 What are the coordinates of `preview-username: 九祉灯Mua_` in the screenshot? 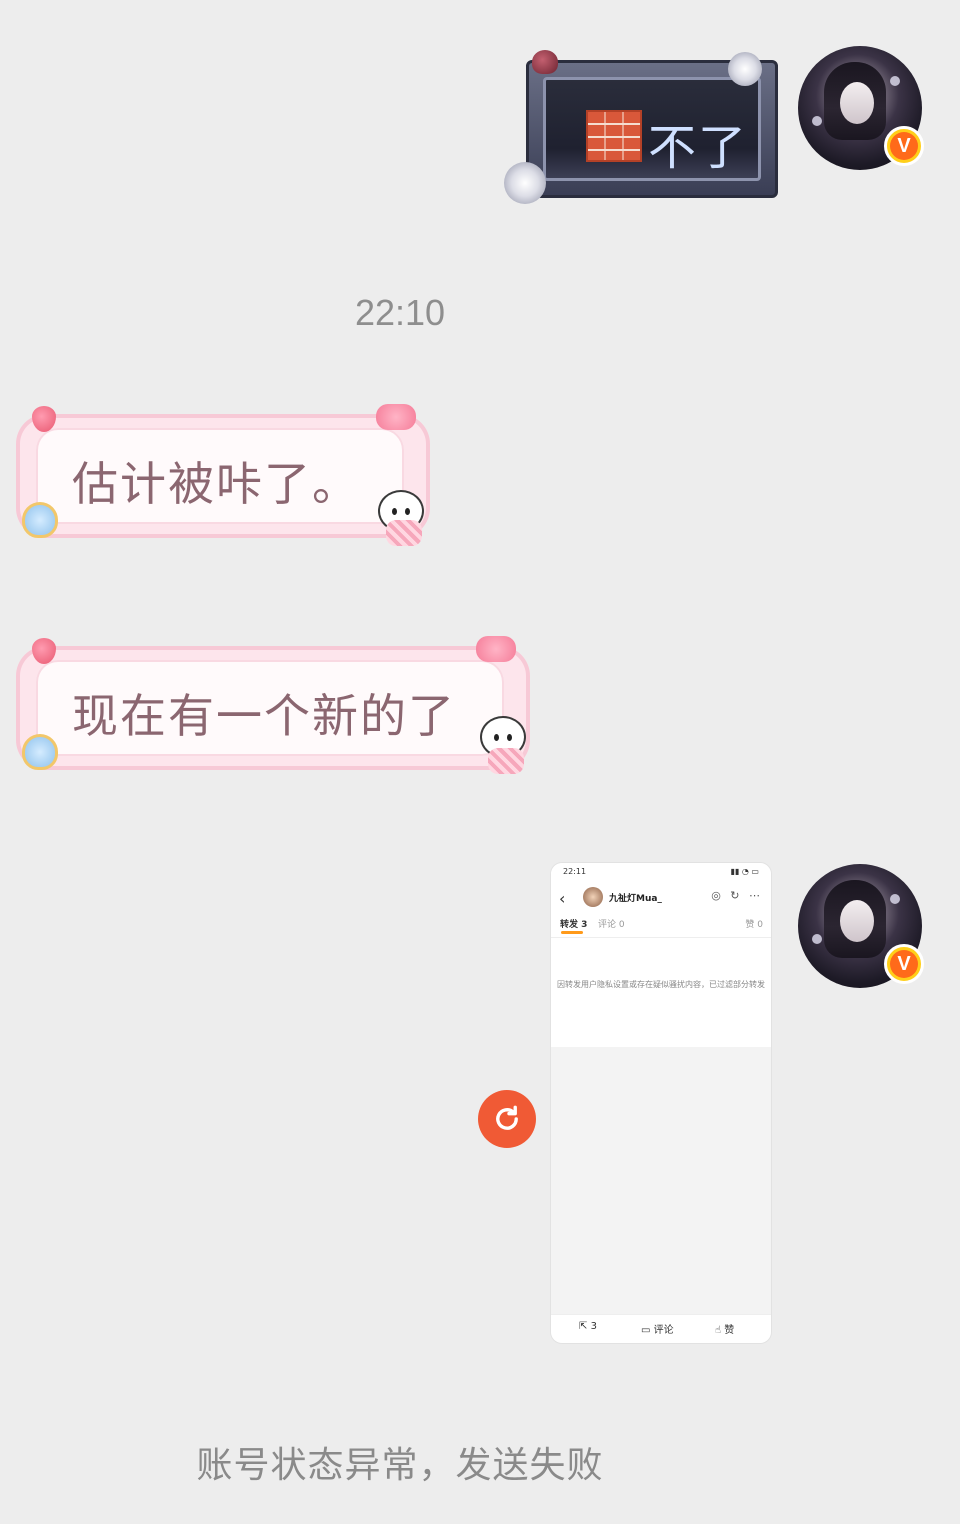 It's located at (635, 899).